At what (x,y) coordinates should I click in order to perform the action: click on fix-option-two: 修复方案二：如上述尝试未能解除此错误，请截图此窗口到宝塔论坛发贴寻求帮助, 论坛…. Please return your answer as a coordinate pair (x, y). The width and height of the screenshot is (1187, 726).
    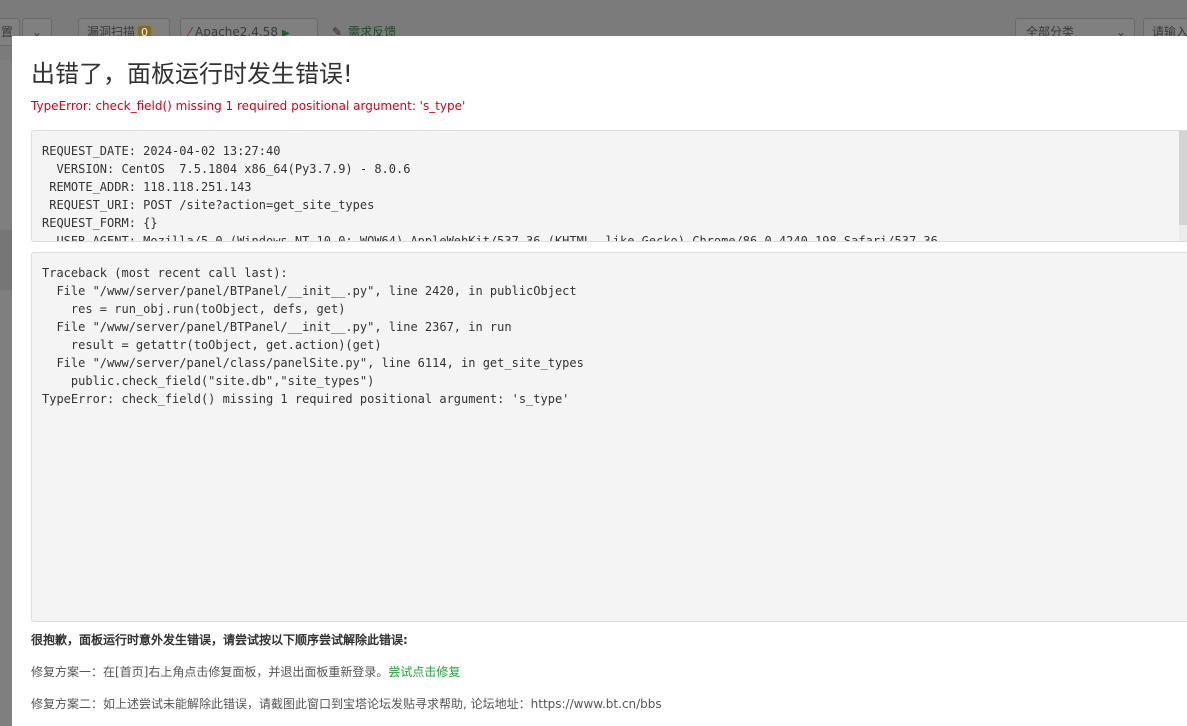
    Looking at the image, I should click on (346, 704).